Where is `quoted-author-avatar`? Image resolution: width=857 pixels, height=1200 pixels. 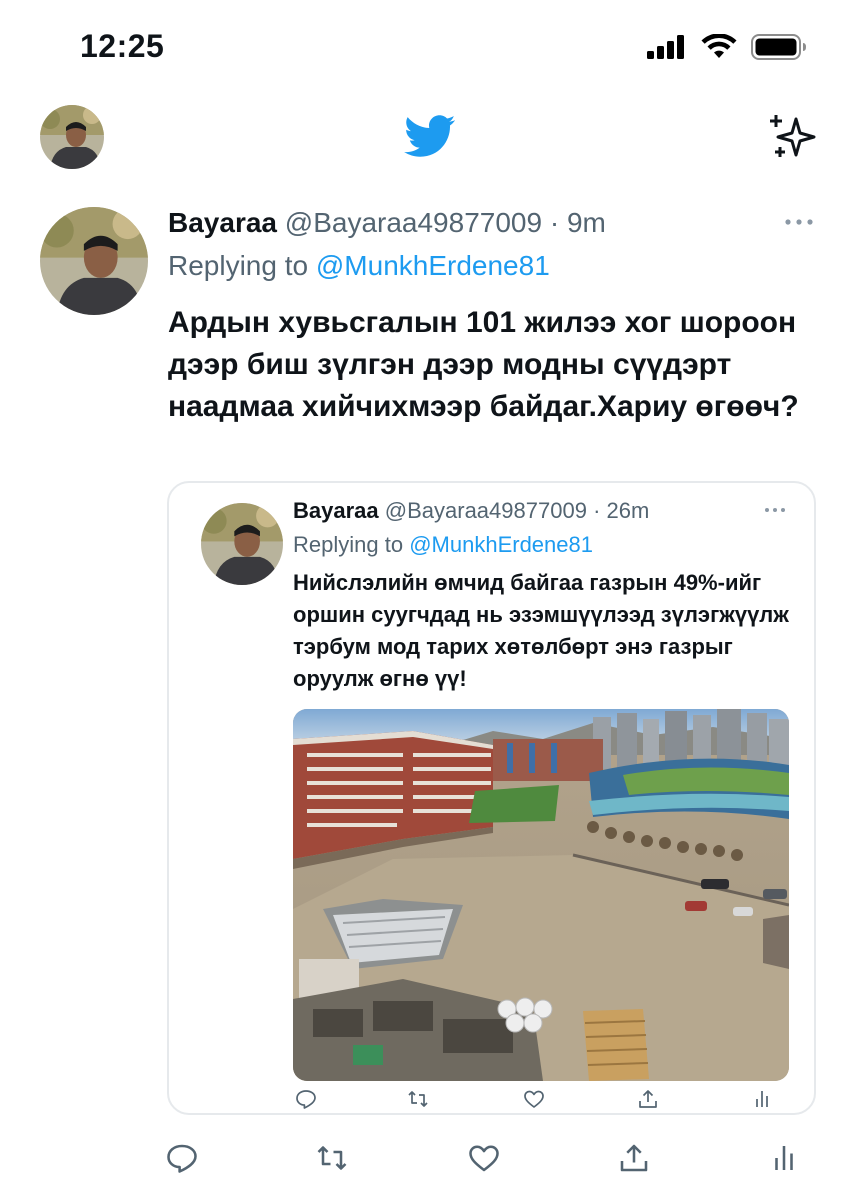 quoted-author-avatar is located at coordinates (242, 544).